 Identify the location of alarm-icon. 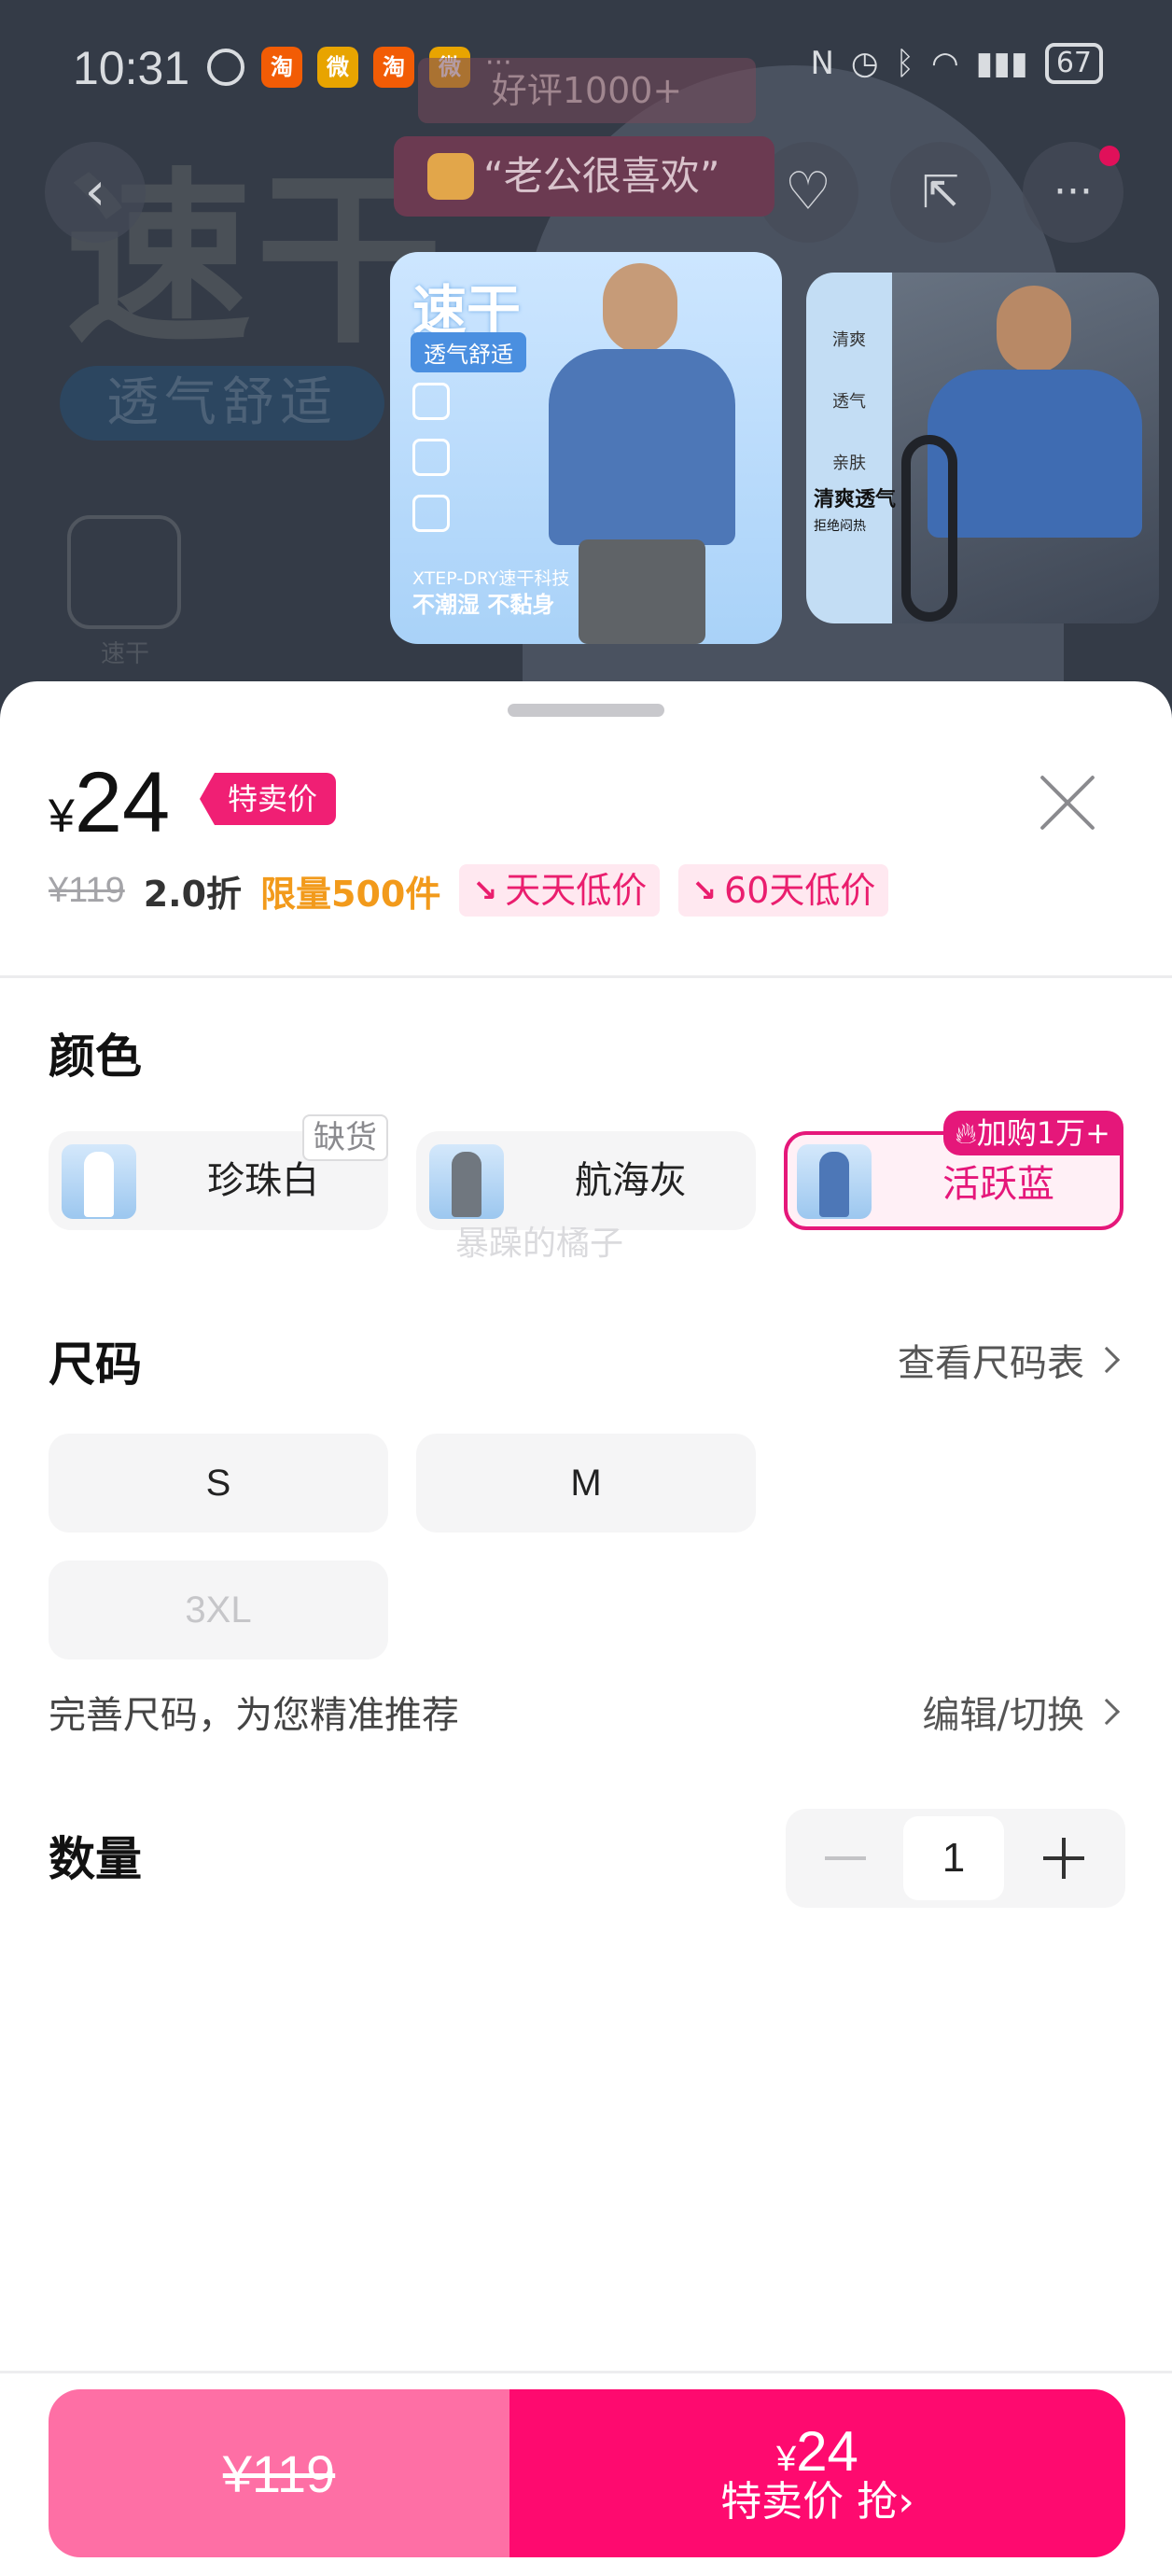
(225, 67).